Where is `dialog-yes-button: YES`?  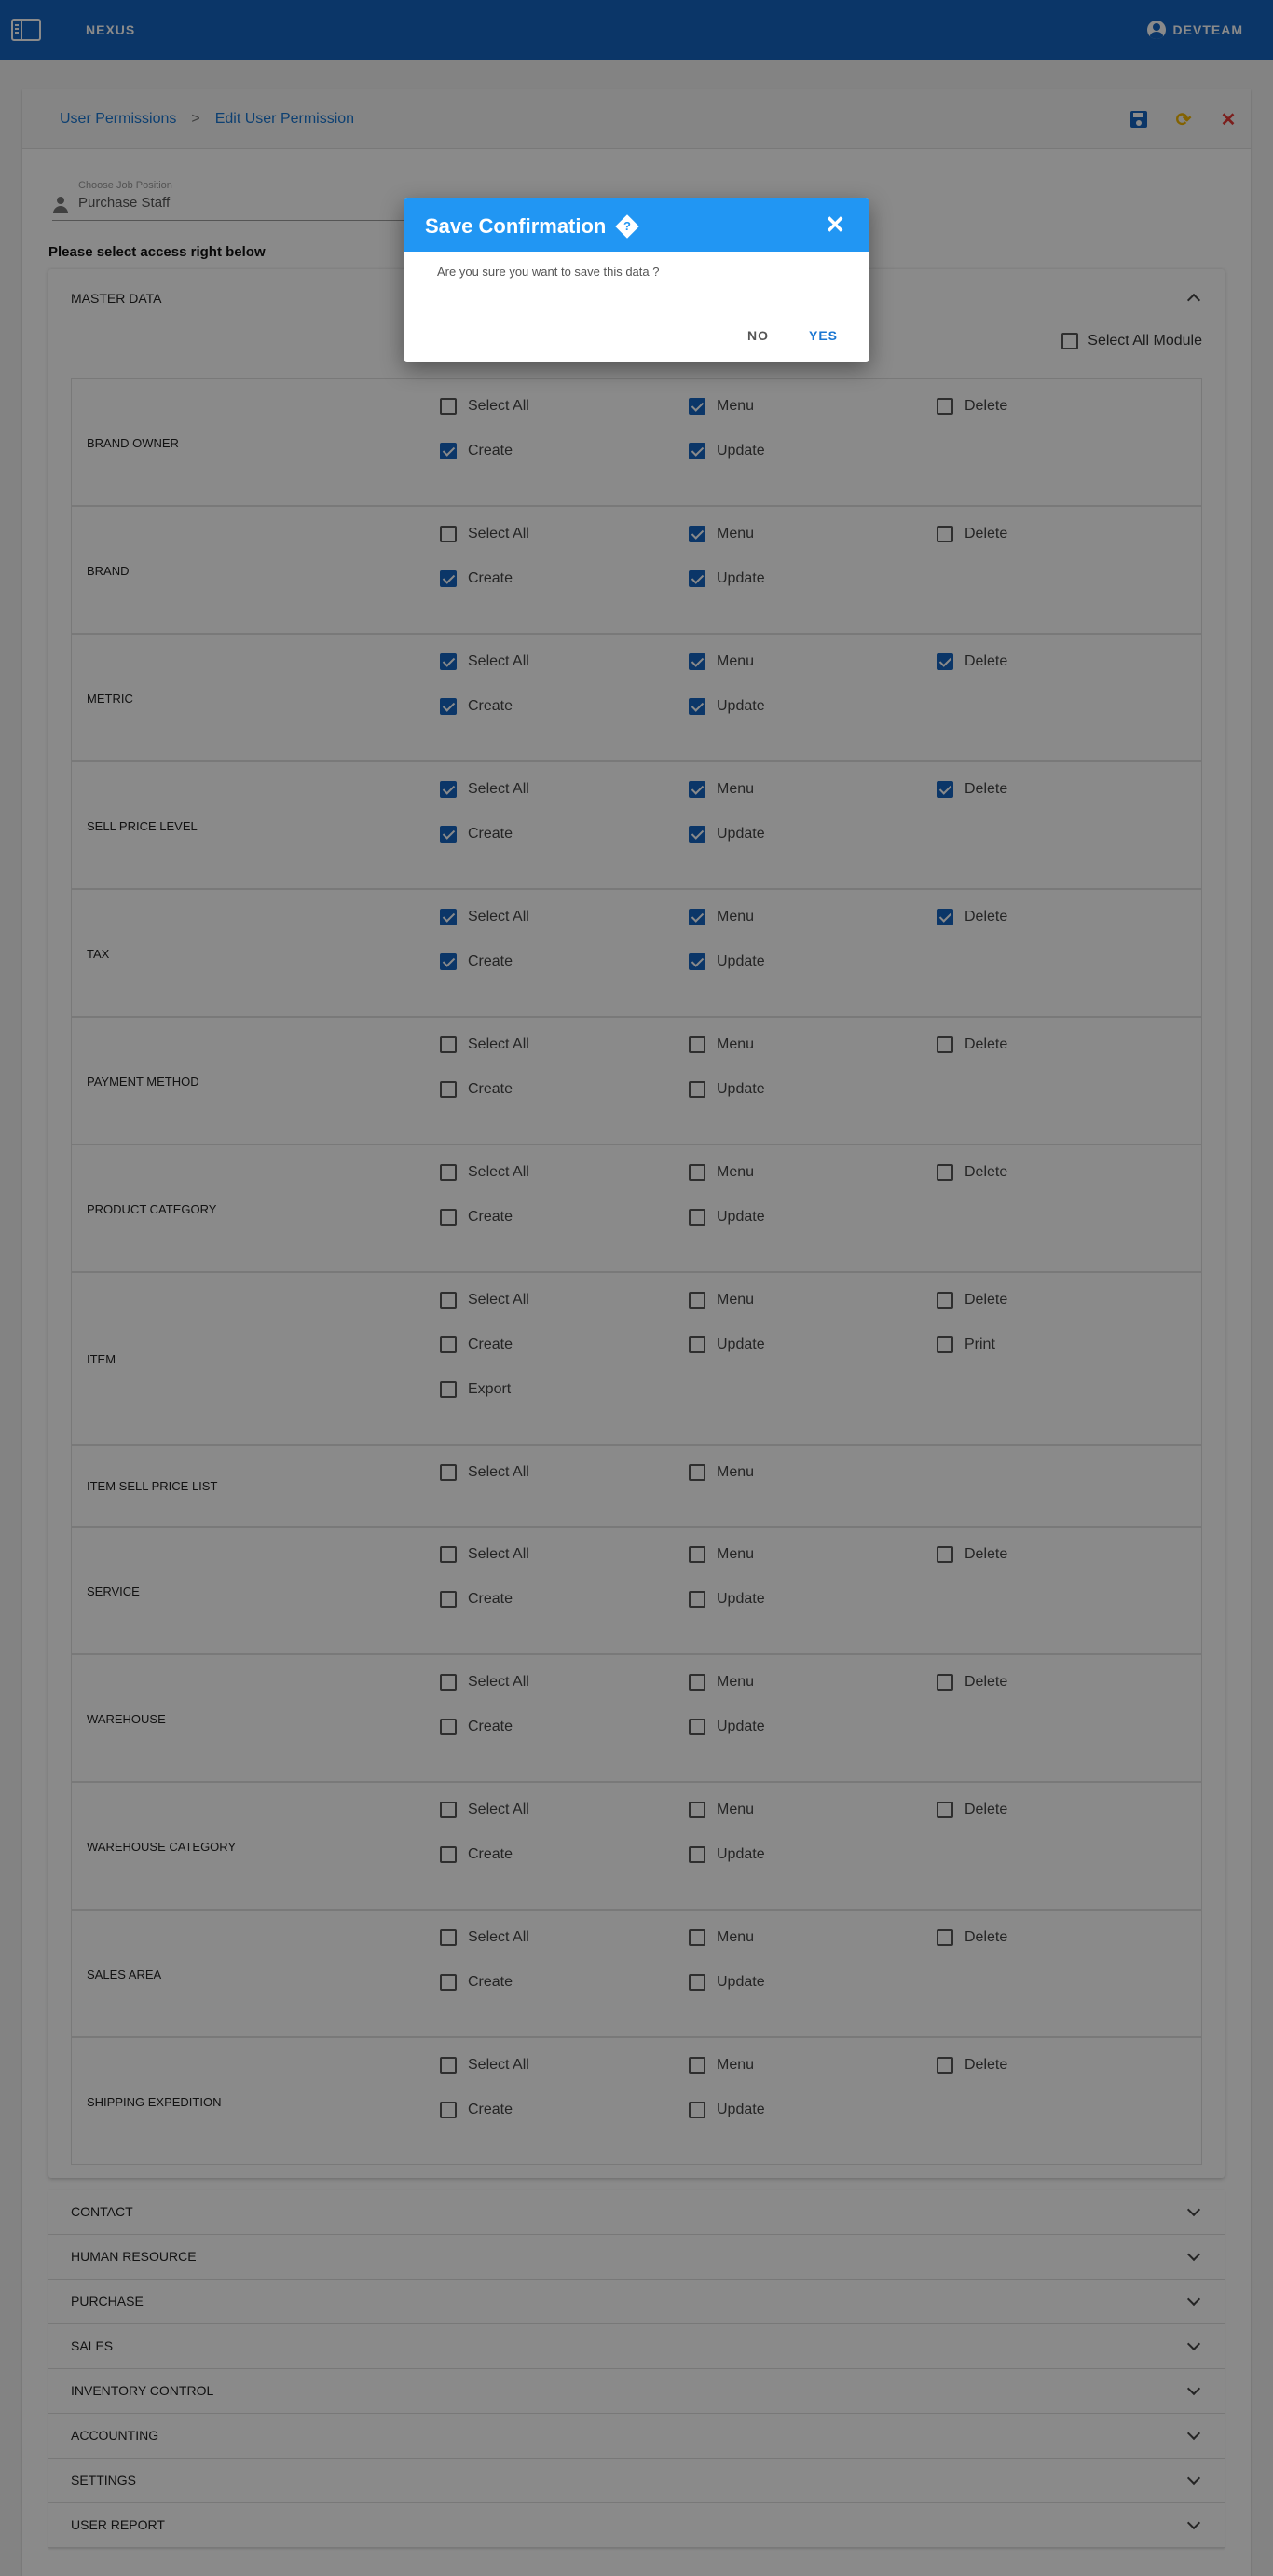 dialog-yes-button: YES is located at coordinates (823, 335).